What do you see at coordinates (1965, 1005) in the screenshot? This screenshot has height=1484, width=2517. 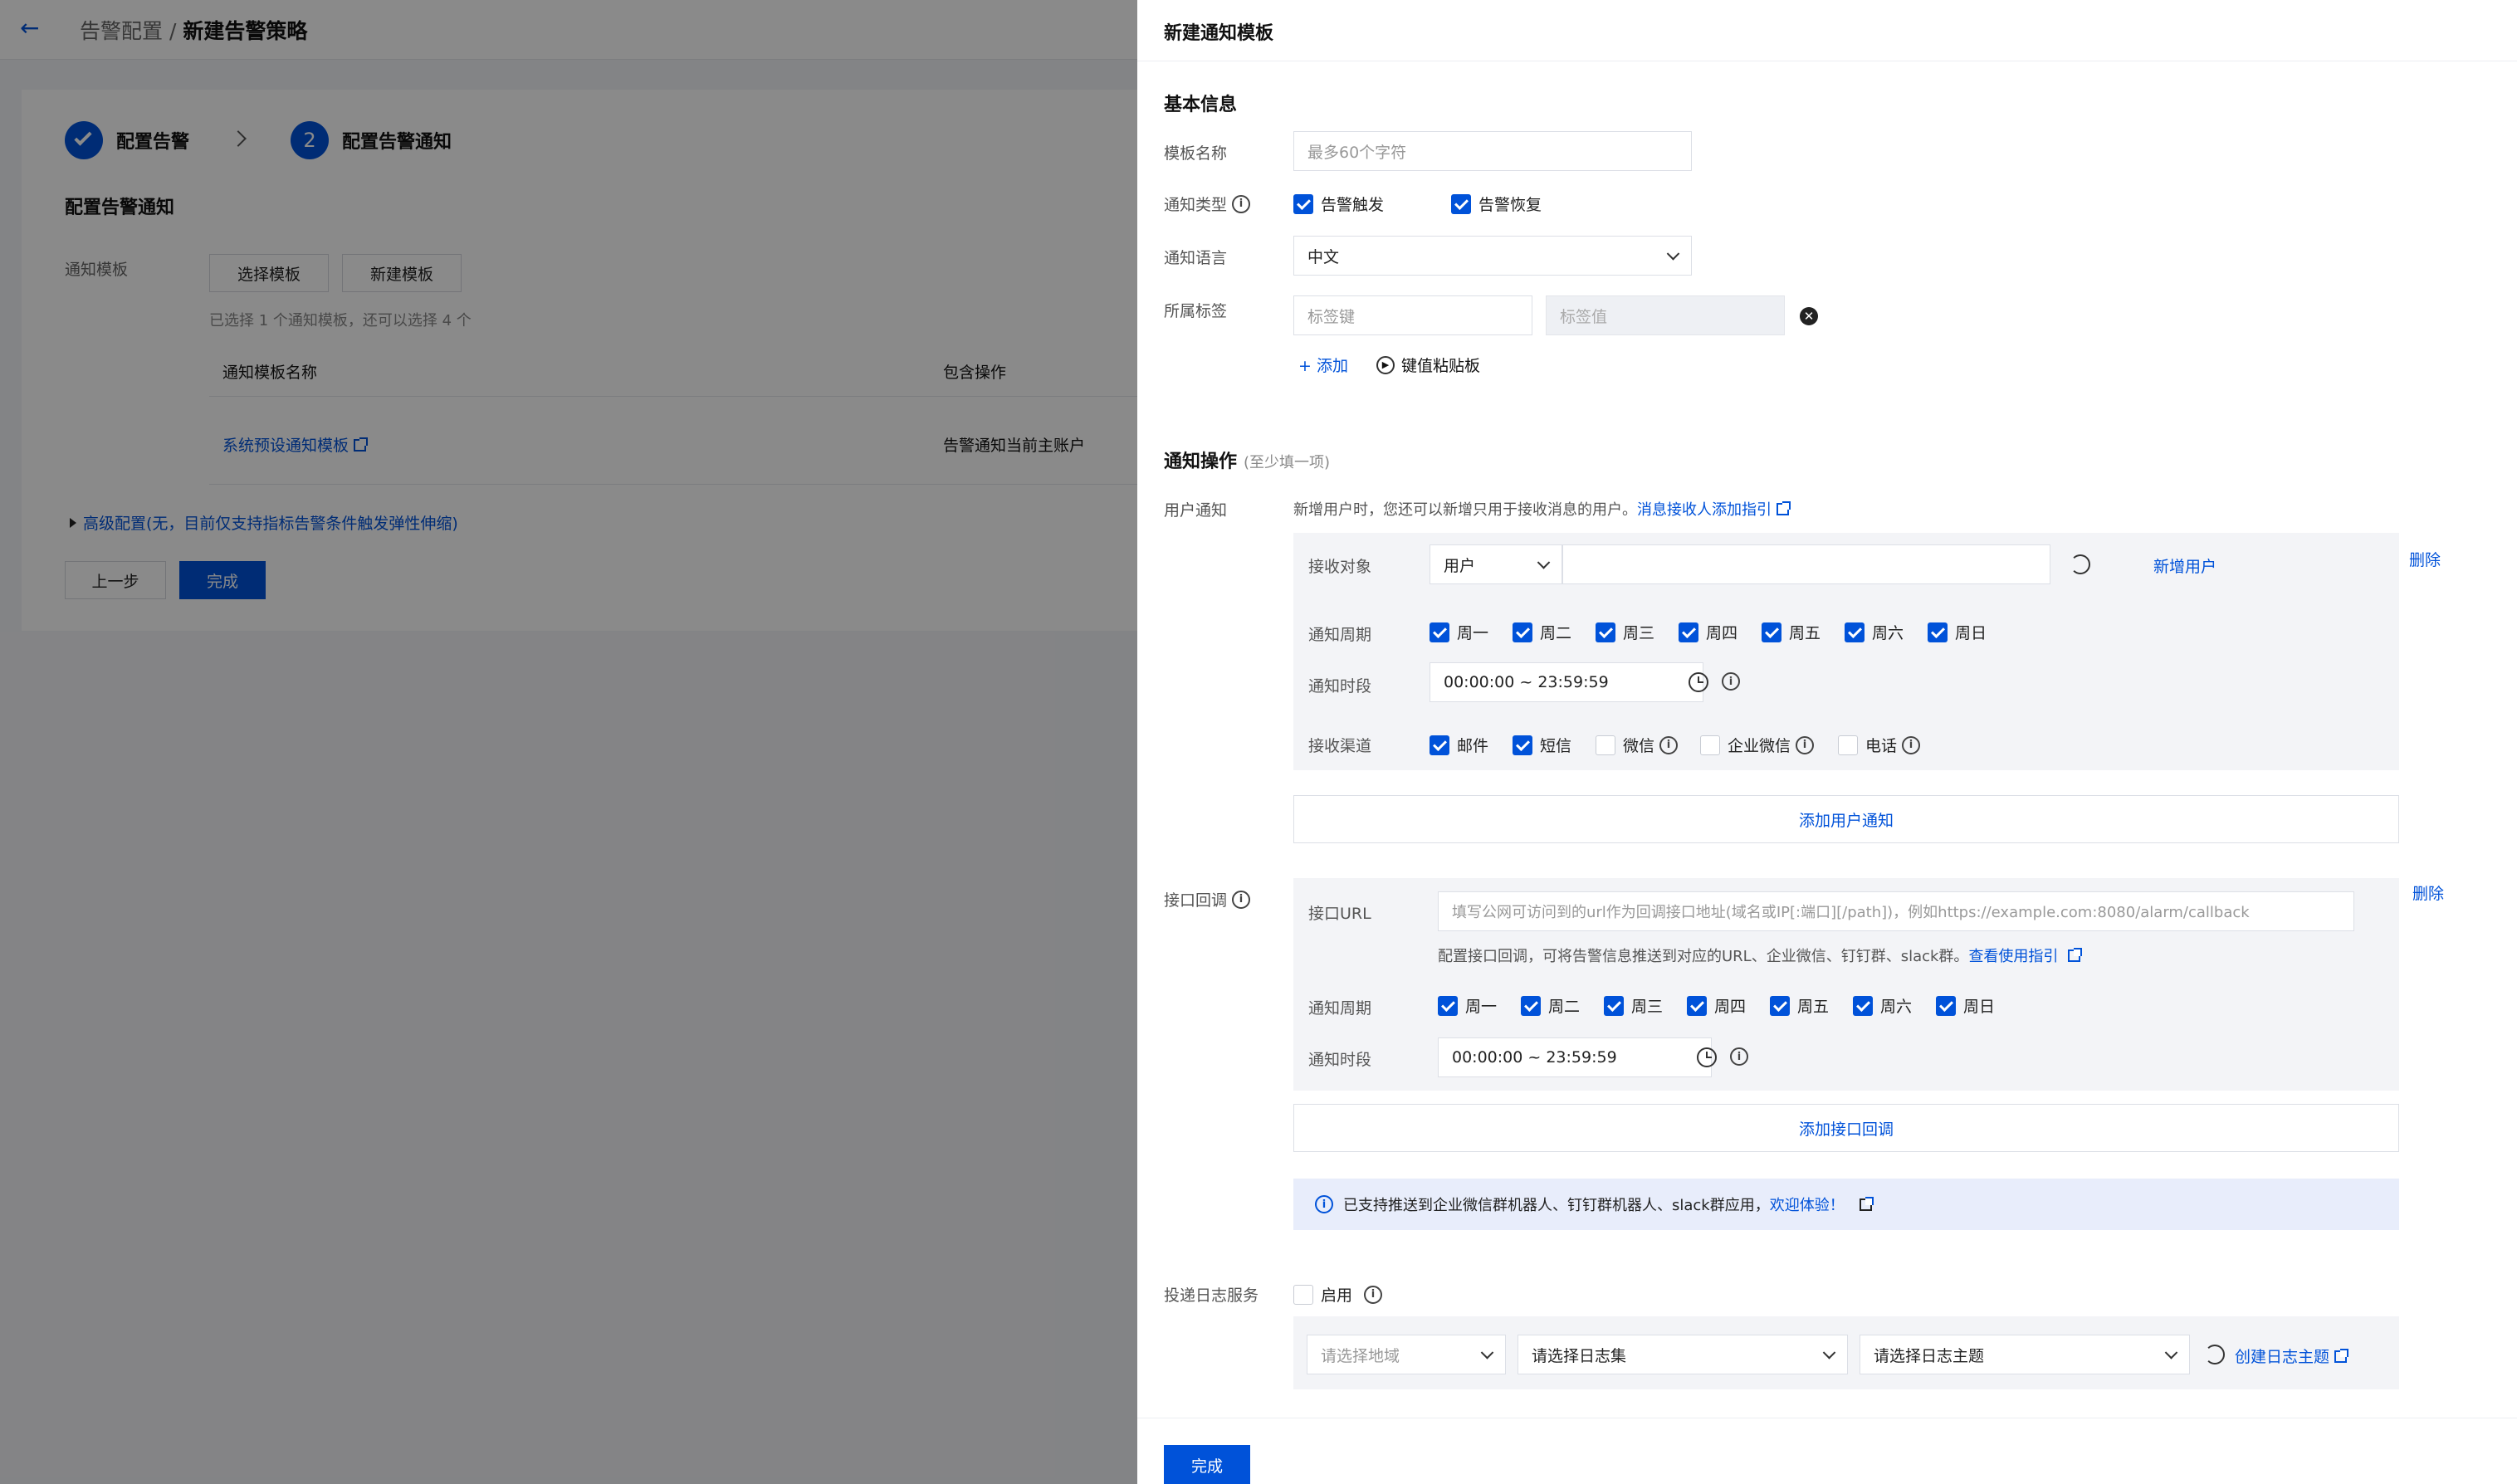 I see `cb-day-checkbox-sun: 周日` at bounding box center [1965, 1005].